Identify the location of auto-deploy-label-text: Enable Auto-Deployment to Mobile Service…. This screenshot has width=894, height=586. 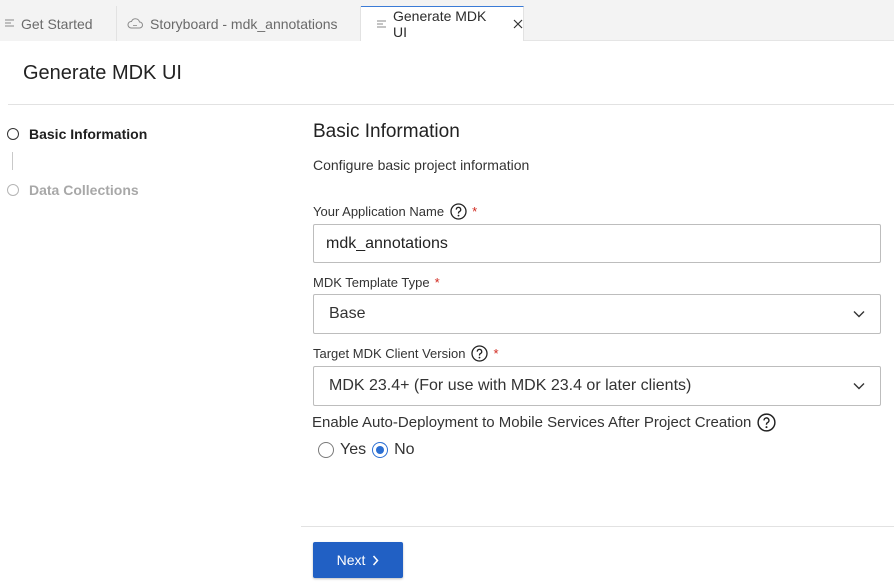
(532, 422).